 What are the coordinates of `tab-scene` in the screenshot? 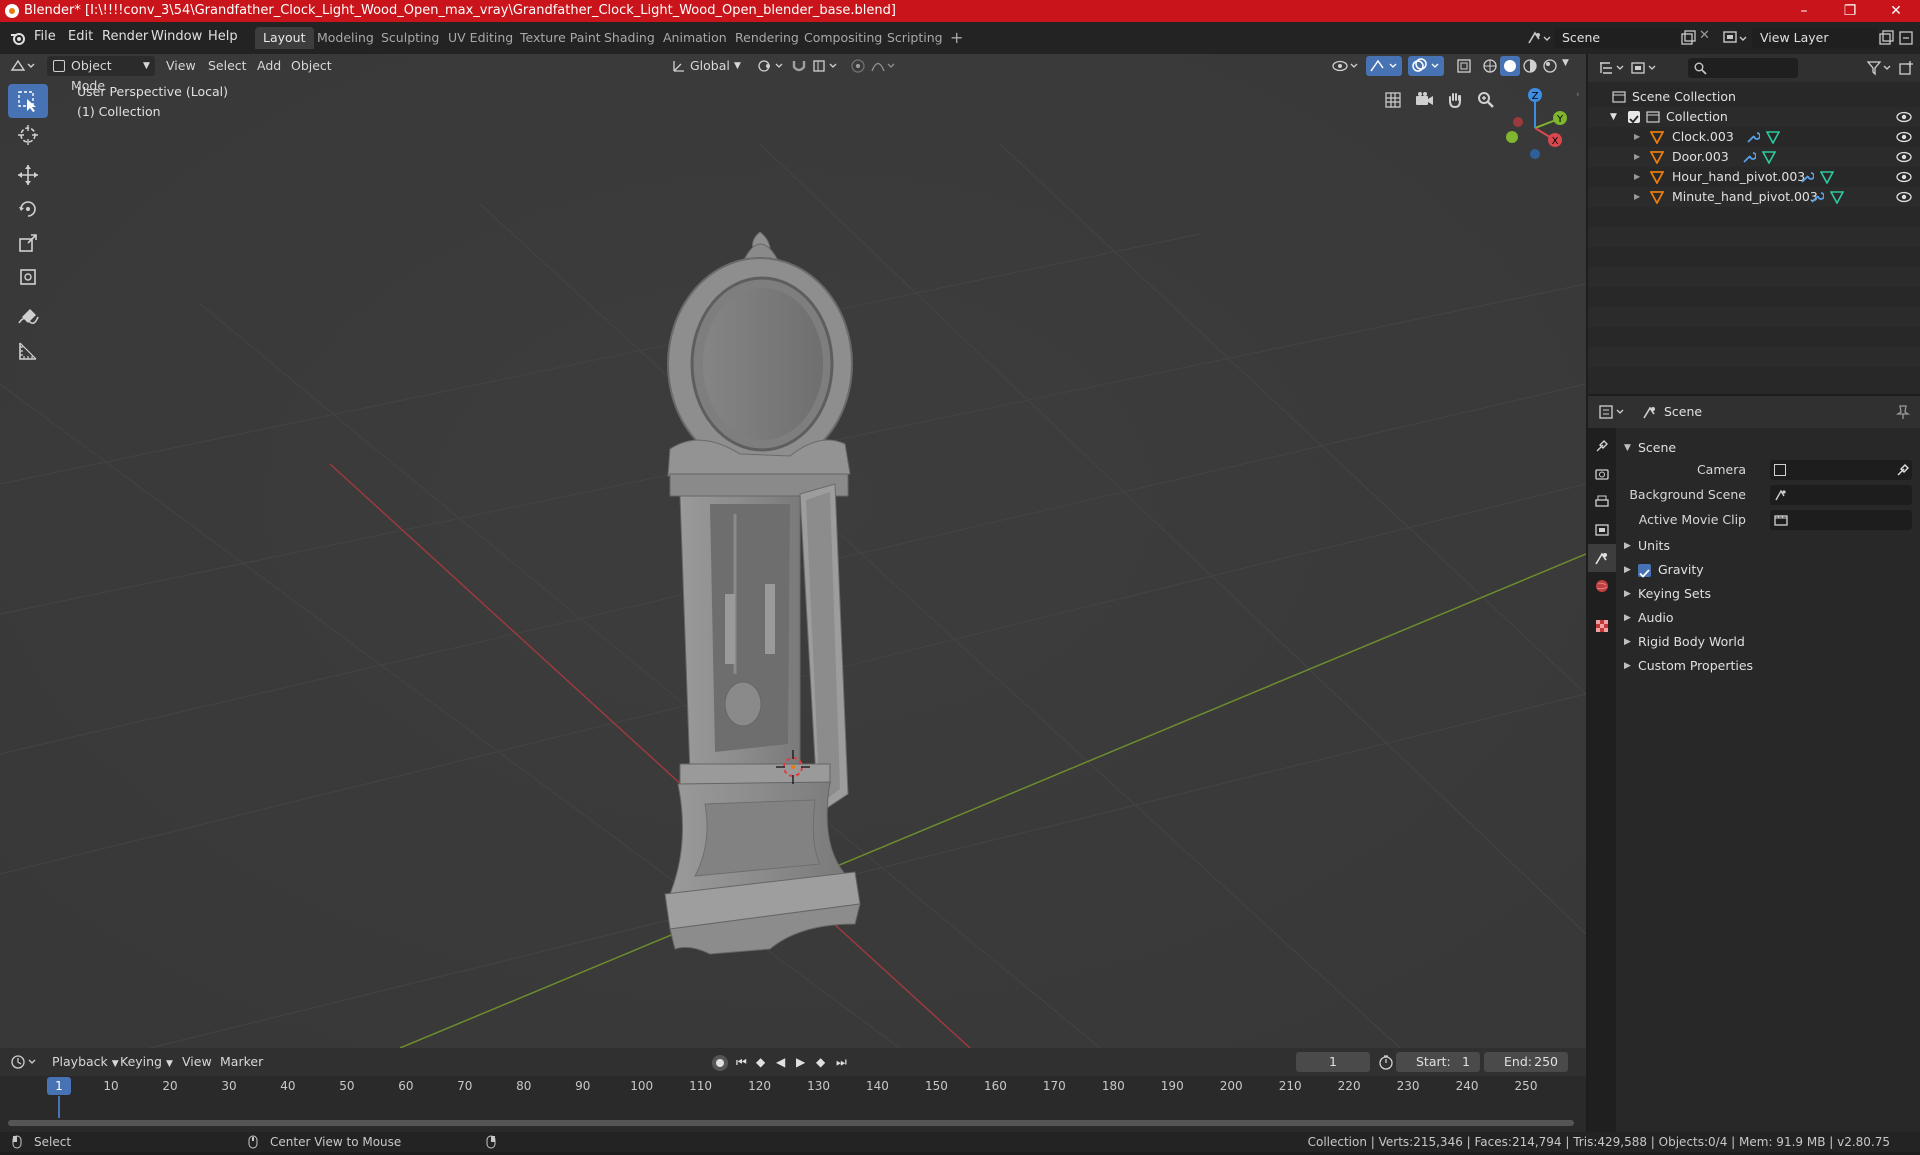 It's located at (1602, 558).